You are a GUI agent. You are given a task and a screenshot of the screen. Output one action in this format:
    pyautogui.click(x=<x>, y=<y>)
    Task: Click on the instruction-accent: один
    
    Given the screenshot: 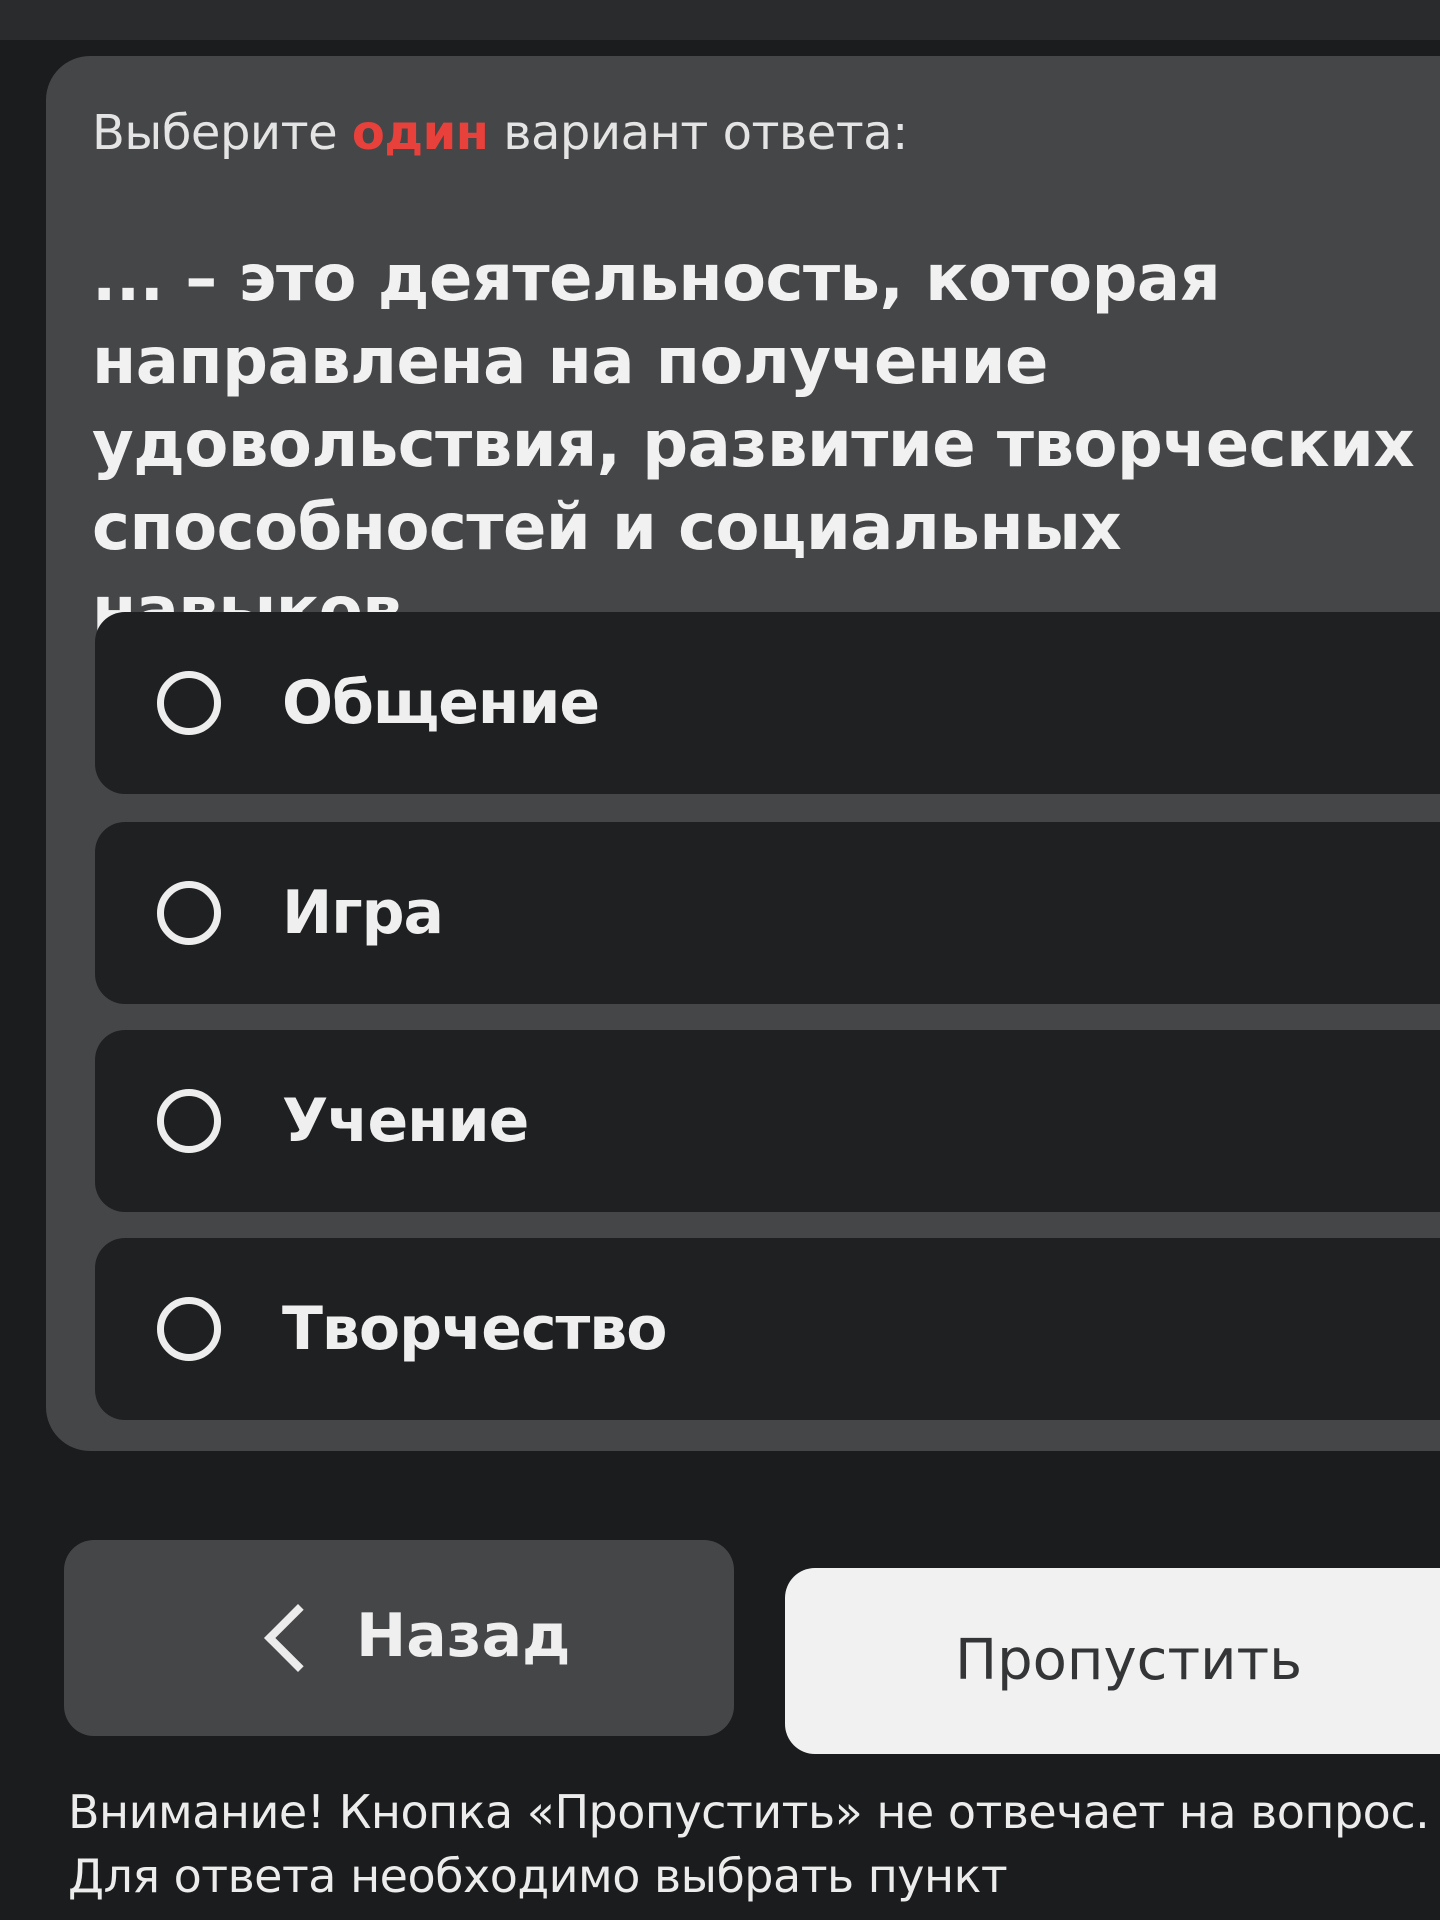 What is the action you would take?
    pyautogui.click(x=420, y=133)
    